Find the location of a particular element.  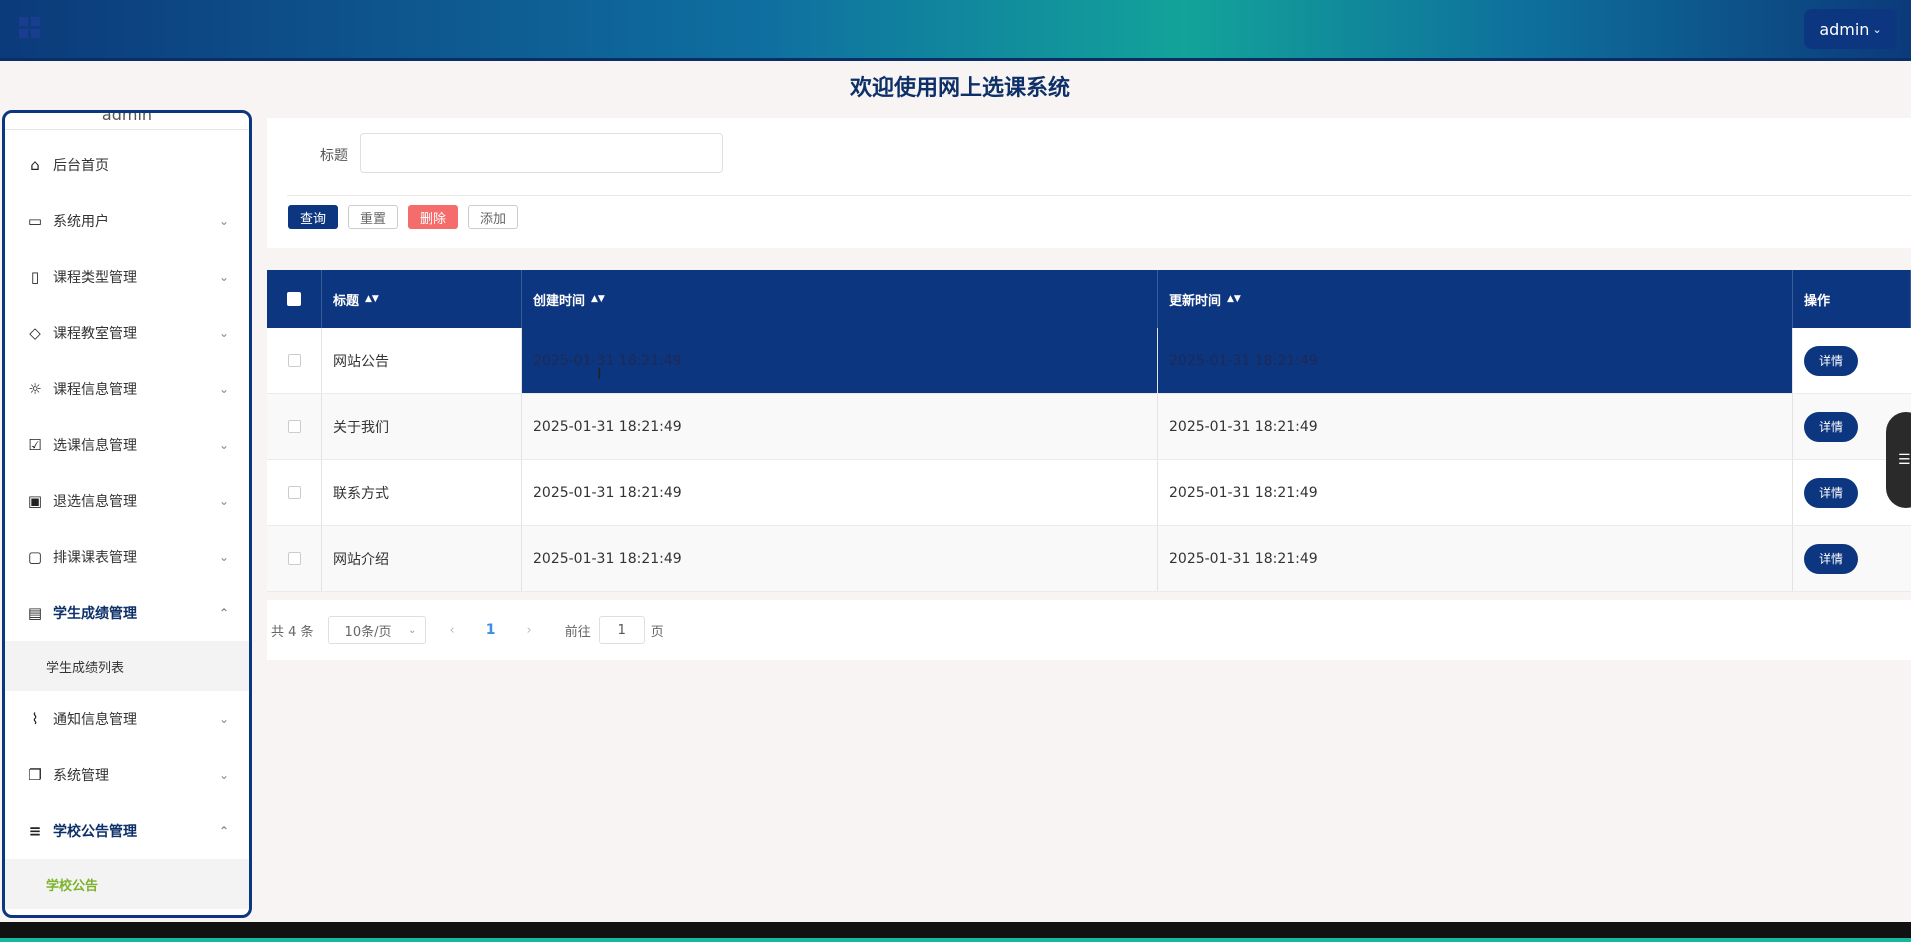

divider is located at coordinates (1099, 195).